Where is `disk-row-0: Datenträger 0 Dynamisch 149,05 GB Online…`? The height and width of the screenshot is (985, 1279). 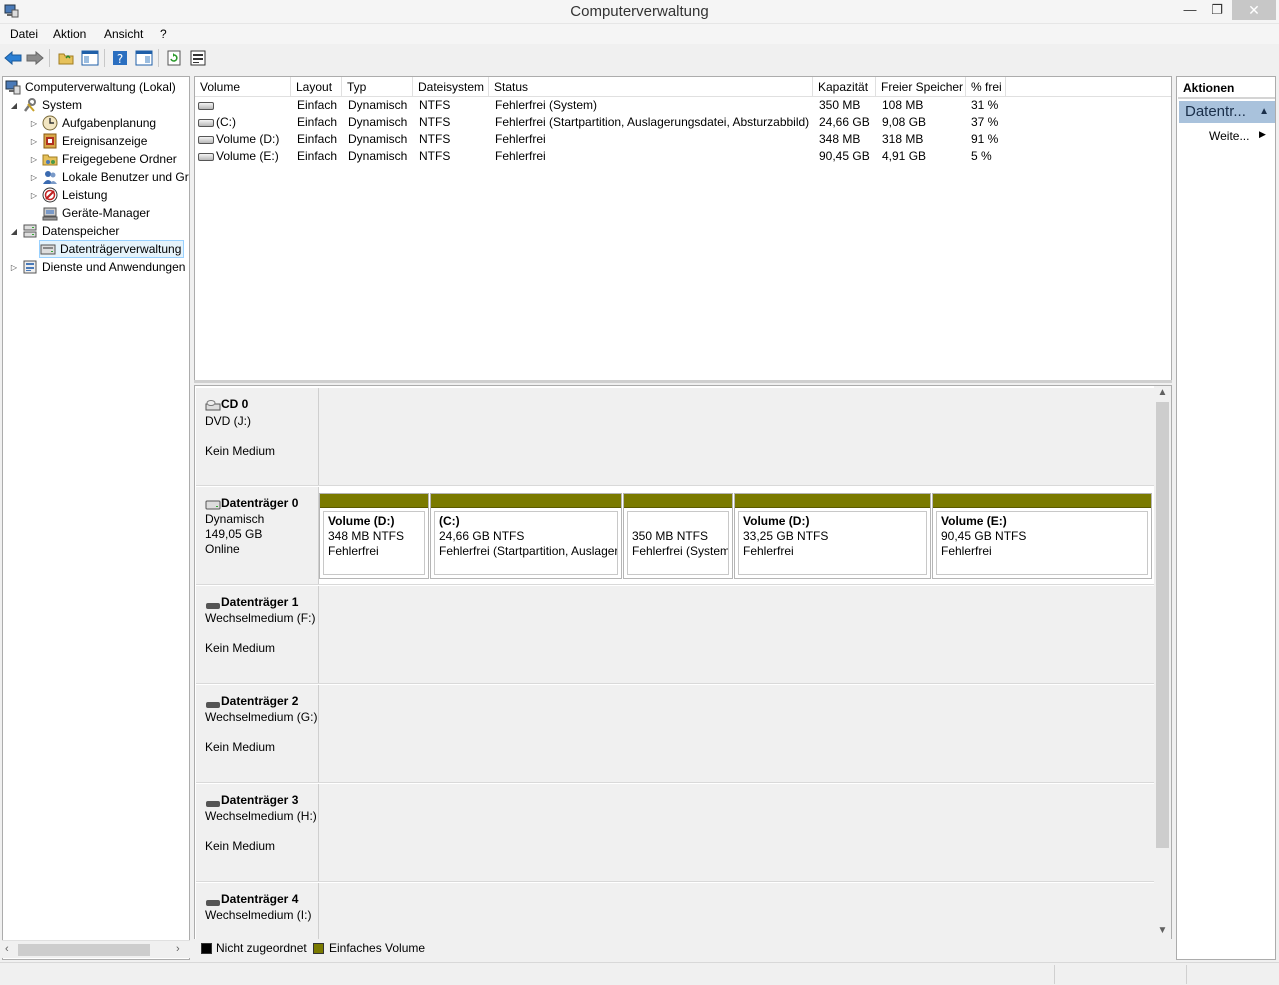 disk-row-0: Datenträger 0 Dynamisch 149,05 GB Online… is located at coordinates (675, 536).